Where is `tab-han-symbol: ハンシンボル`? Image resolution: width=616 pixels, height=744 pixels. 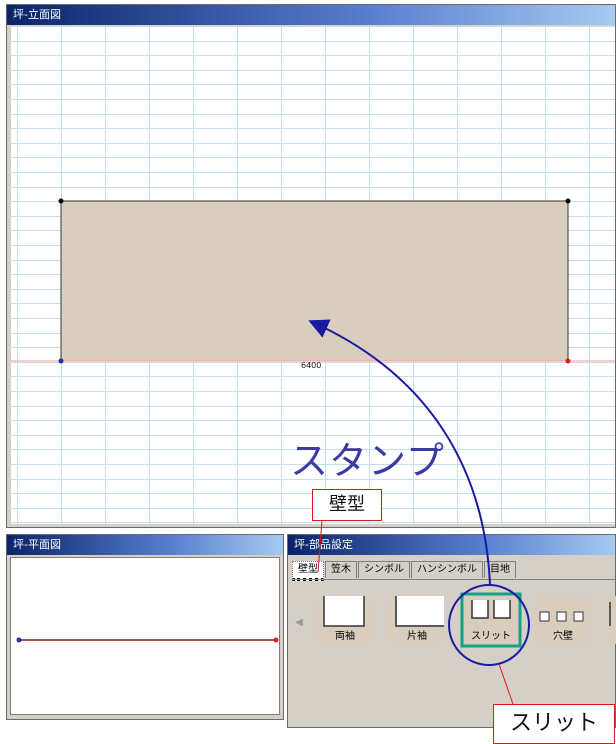 tab-han-symbol: ハンシンボル is located at coordinates (447, 569).